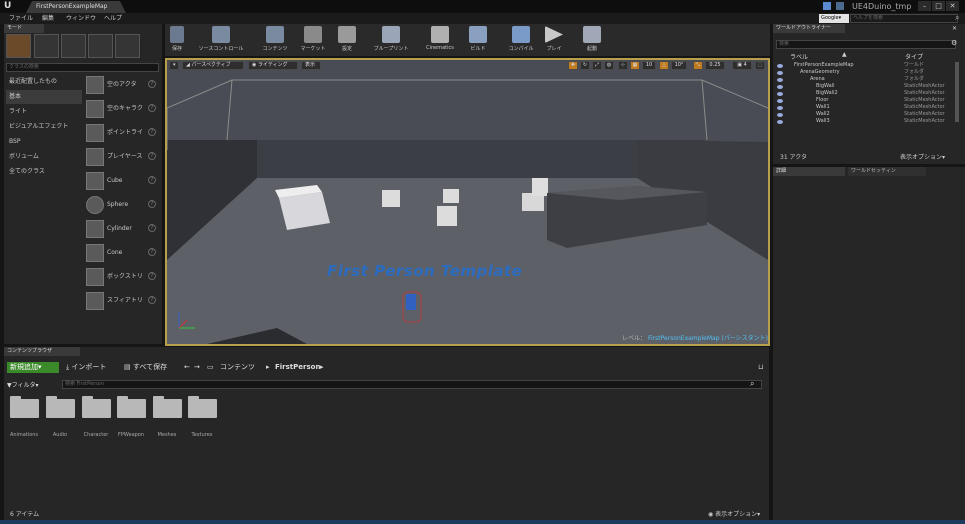  What do you see at coordinates (734, 513) in the screenshot?
I see `content-view-options-button: ◉ 表示オプション▾` at bounding box center [734, 513].